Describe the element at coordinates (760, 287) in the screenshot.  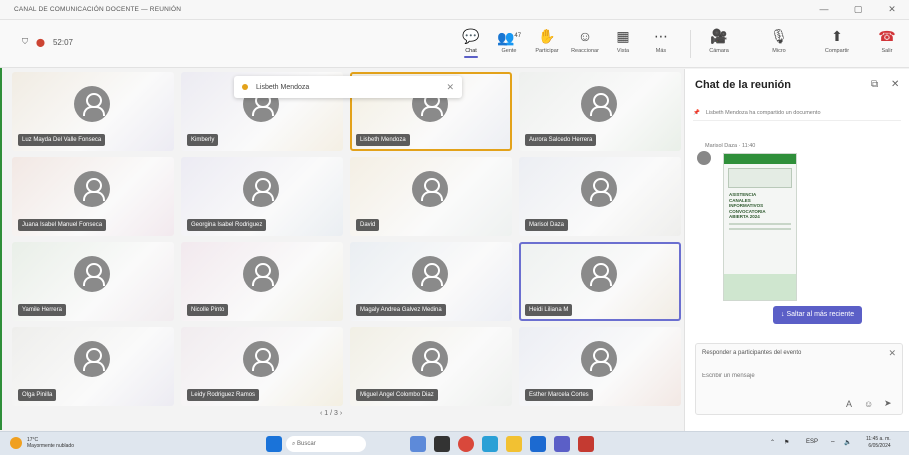
I see `doc-footer` at that location.